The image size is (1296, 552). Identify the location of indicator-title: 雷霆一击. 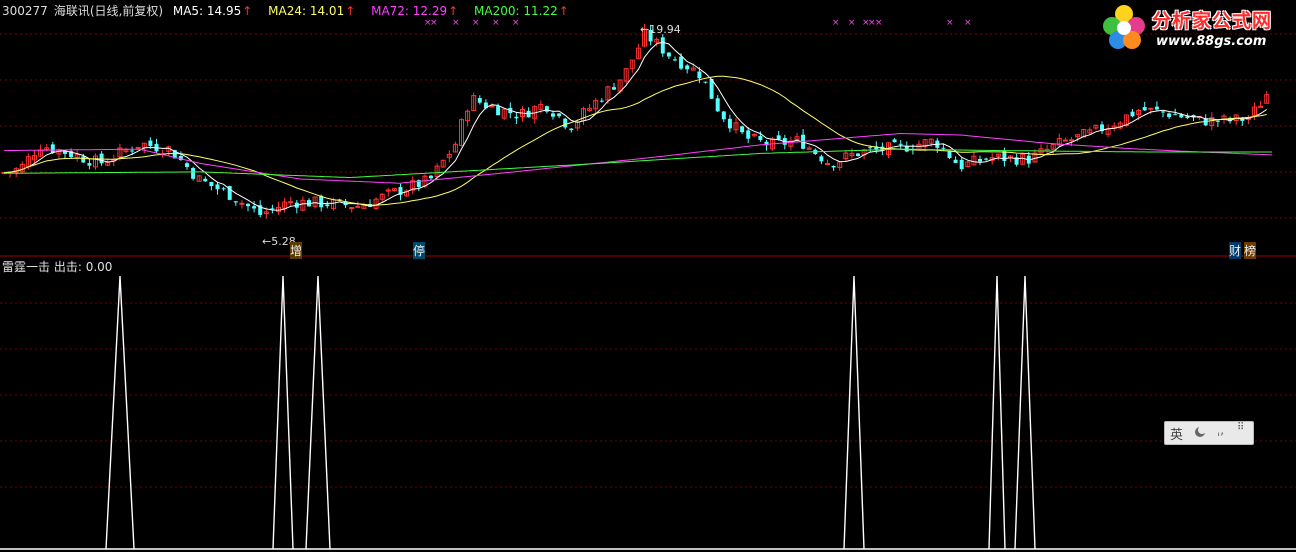
(26, 267).